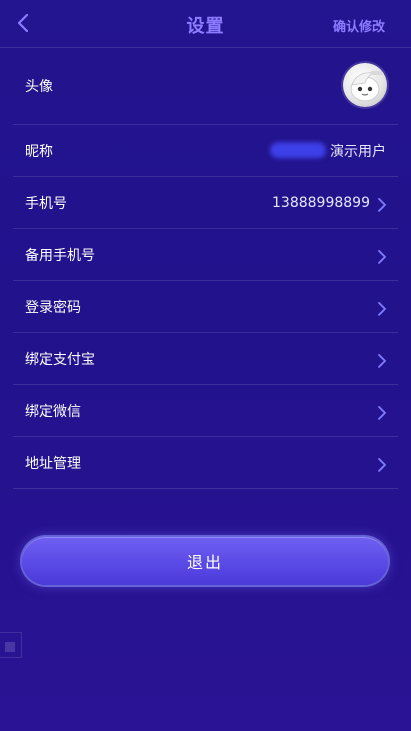 The image size is (411, 731). Describe the element at coordinates (205, 86) in the screenshot. I see `avatar-row: 头像` at that location.